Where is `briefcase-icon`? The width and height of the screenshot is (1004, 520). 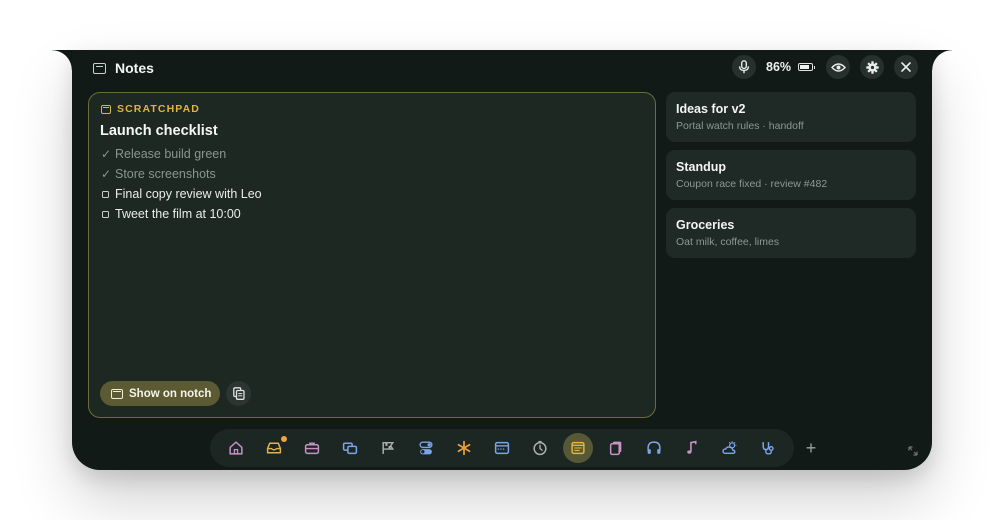
briefcase-icon is located at coordinates (312, 448).